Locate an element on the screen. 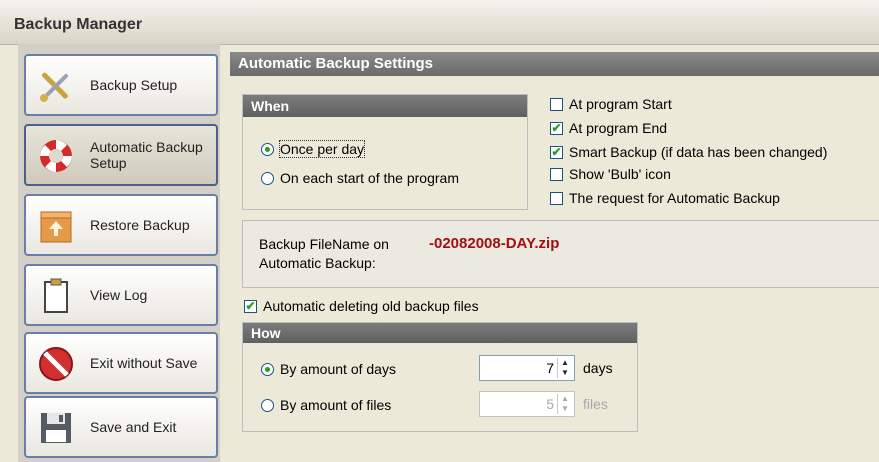  radio-label: On each start of the program is located at coordinates (369, 178).